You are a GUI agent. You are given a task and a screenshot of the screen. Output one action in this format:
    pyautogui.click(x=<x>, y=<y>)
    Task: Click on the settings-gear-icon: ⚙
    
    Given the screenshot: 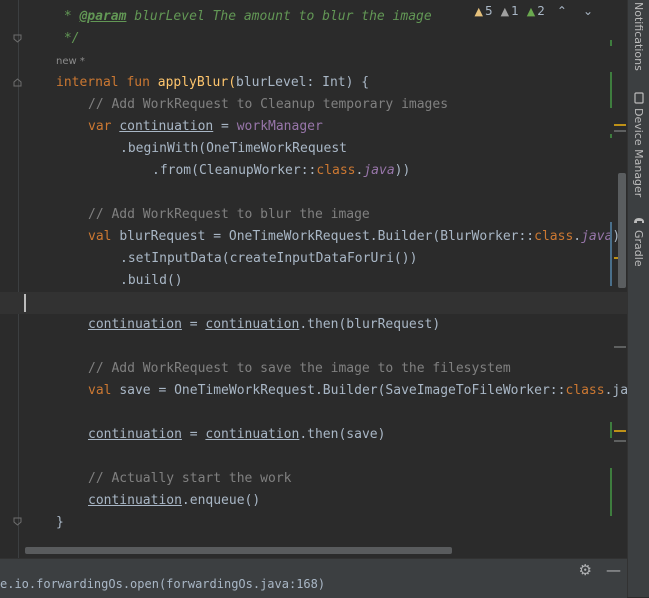 What is the action you would take?
    pyautogui.click(x=585, y=570)
    